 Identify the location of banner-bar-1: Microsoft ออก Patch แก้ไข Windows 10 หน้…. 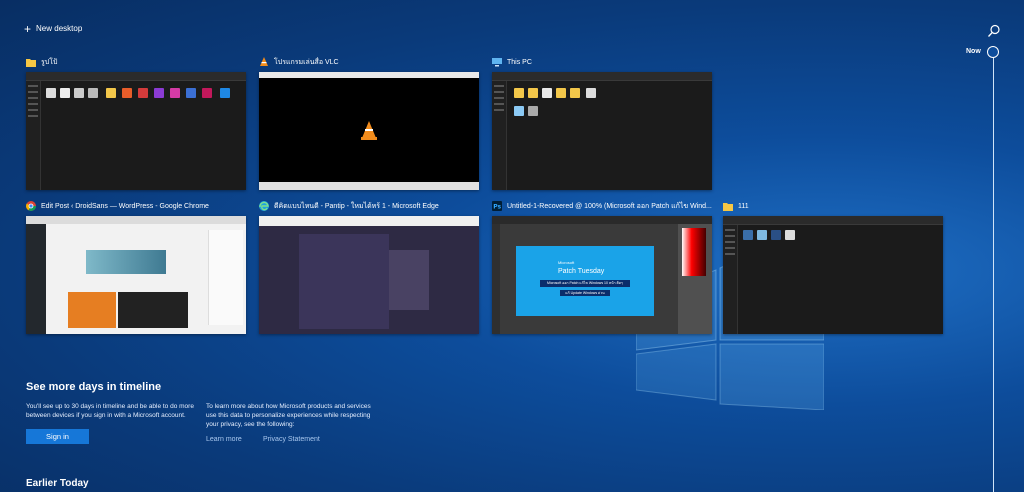
(585, 283).